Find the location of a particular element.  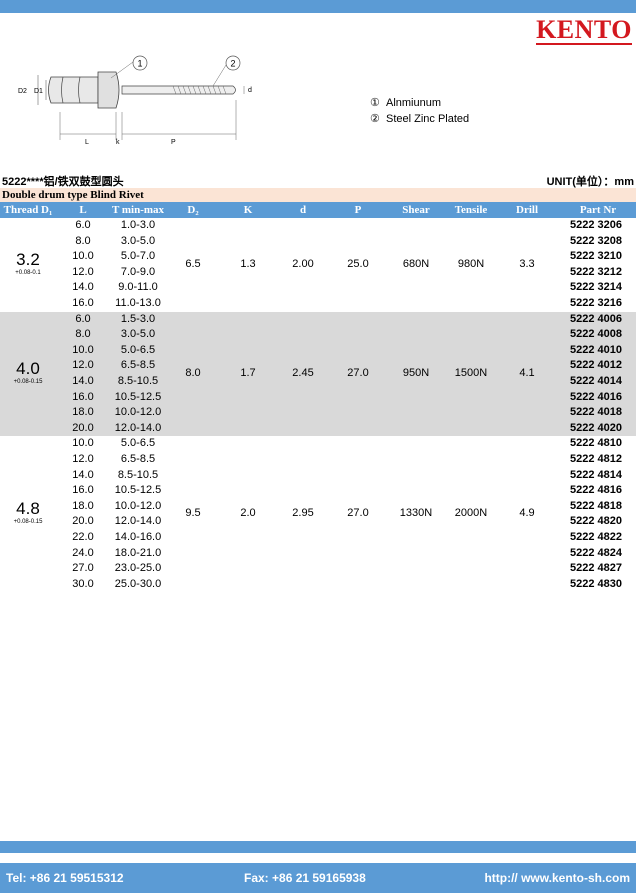

table-row: 30.0 25.0-30.0 5222 4830 is located at coordinates (318, 585).